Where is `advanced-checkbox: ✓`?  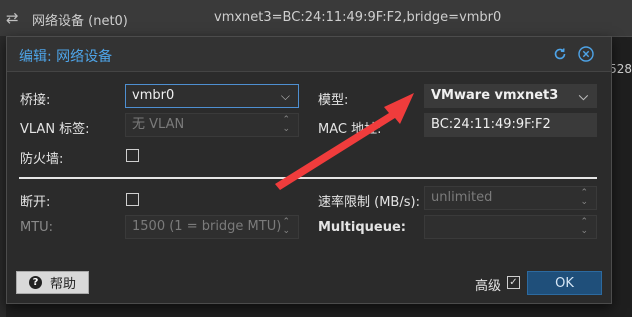 advanced-checkbox: ✓ is located at coordinates (513, 282).